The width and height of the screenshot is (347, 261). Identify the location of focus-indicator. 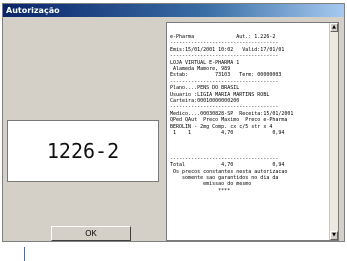
(24, 254).